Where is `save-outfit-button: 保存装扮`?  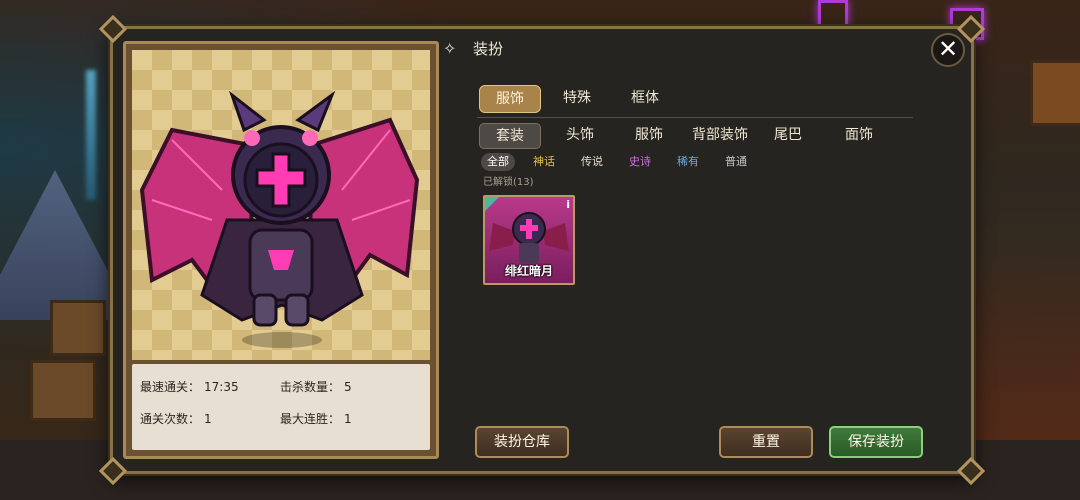
save-outfit-button: 保存装扮 is located at coordinates (876, 442).